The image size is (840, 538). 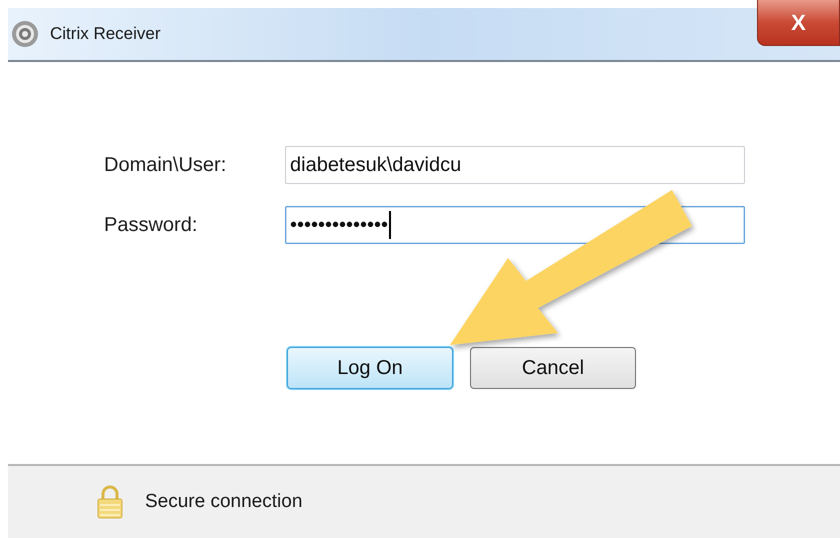 What do you see at coordinates (110, 502) in the screenshot?
I see `lock-icon` at bounding box center [110, 502].